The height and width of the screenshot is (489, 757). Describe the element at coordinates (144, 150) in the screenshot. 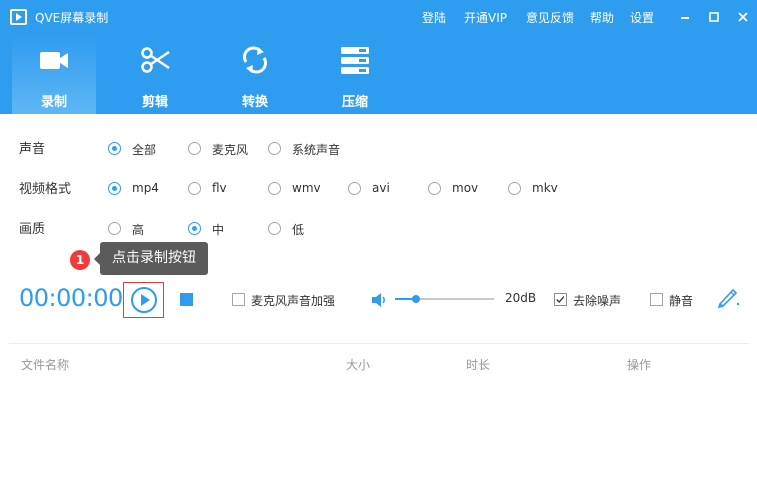

I see `radio-label: 全部` at that location.